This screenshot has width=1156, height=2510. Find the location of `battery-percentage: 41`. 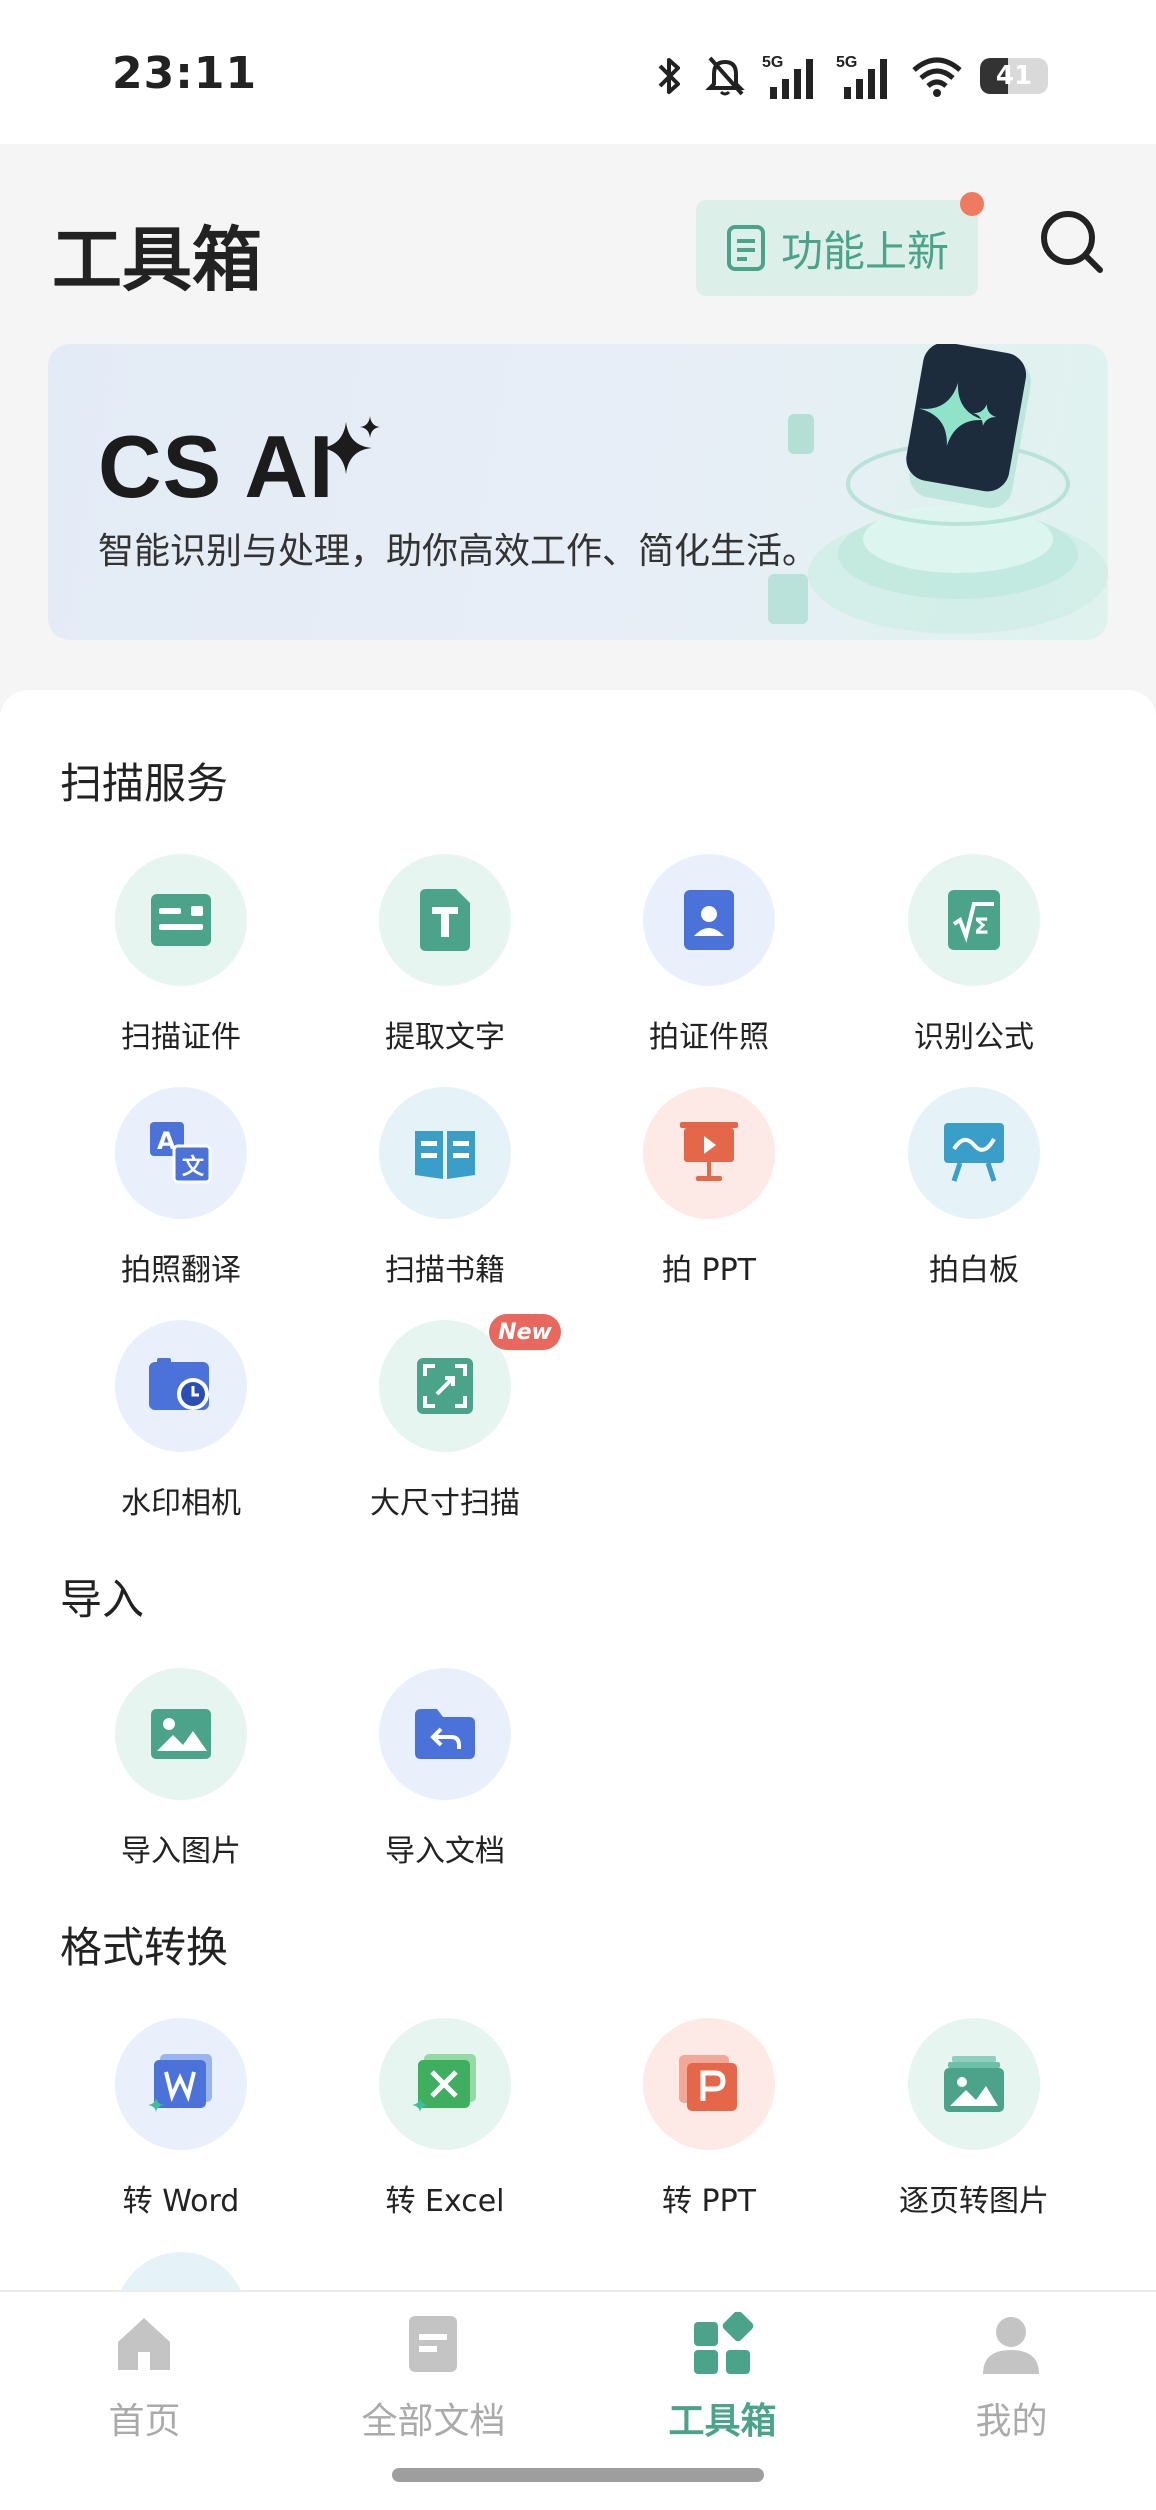

battery-percentage: 41 is located at coordinates (1014, 76).